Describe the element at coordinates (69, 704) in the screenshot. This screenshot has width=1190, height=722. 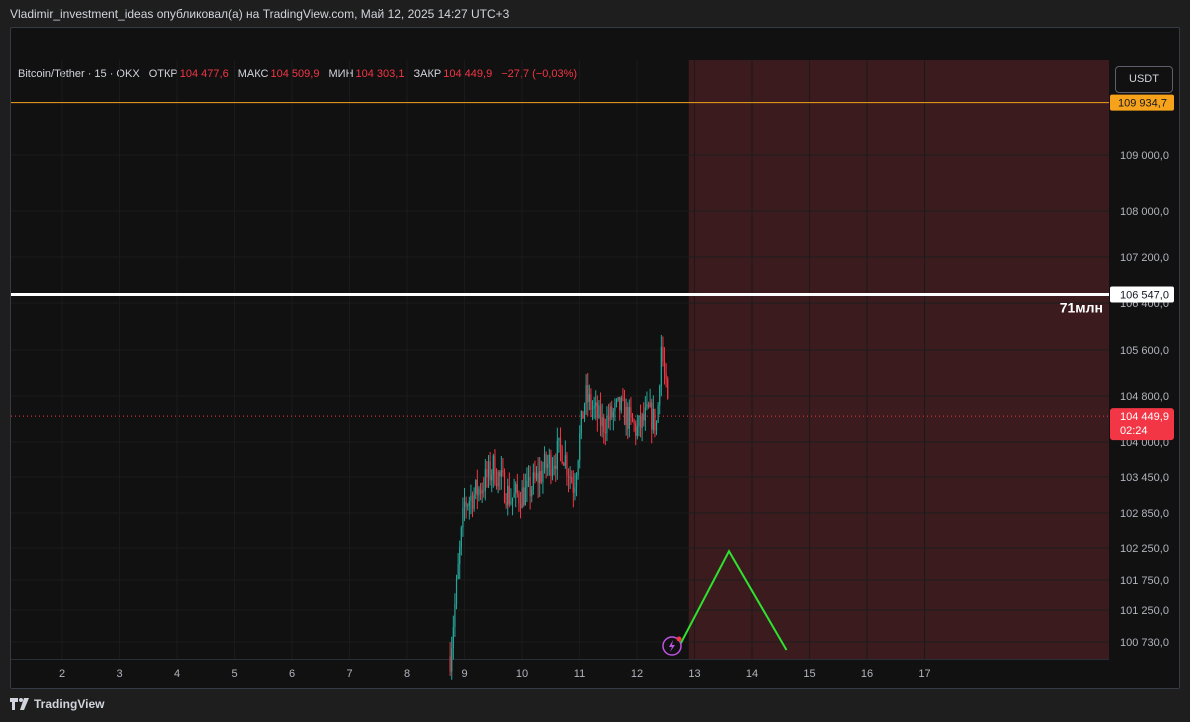
I see `tradingview-brand: TradingView` at that location.